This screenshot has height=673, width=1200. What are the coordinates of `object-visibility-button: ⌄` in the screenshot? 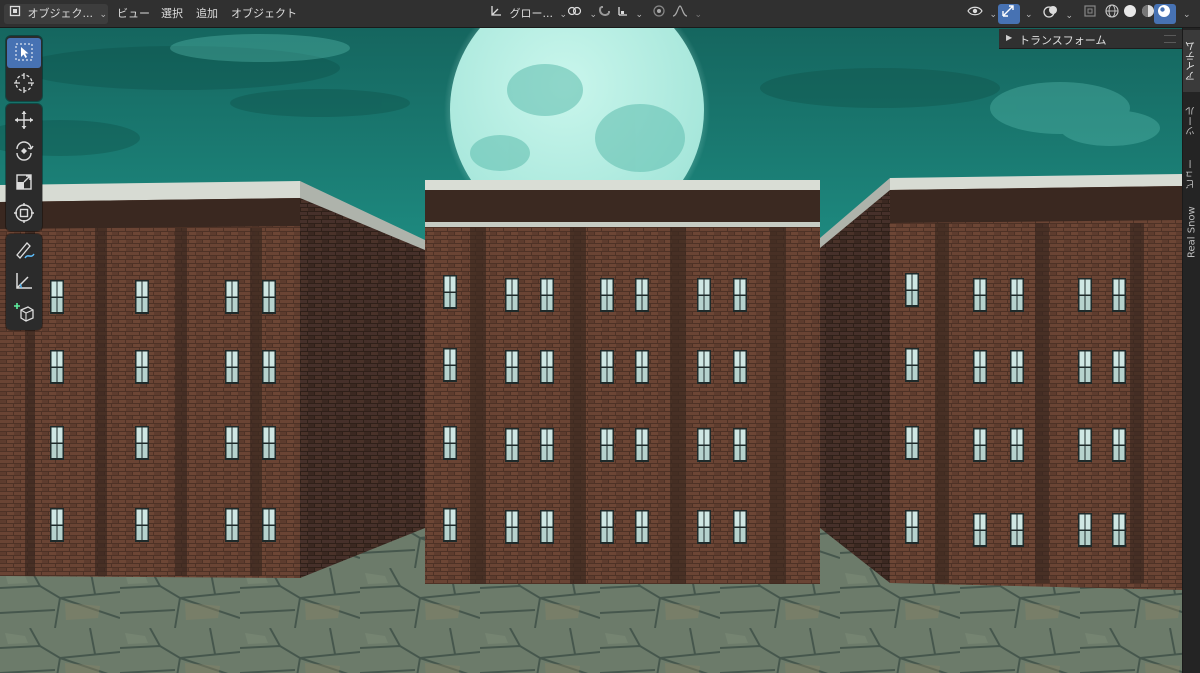 It's located at (982, 14).